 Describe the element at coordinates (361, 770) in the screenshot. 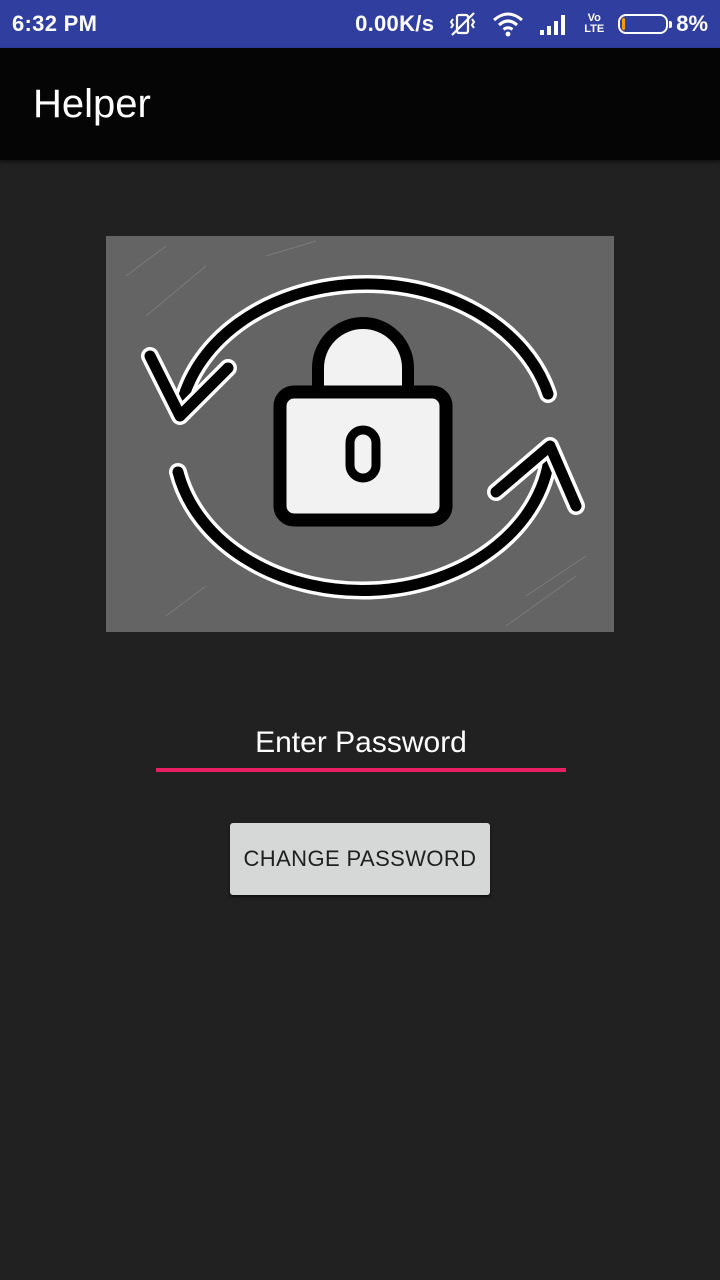

I see `password-field-underline` at that location.